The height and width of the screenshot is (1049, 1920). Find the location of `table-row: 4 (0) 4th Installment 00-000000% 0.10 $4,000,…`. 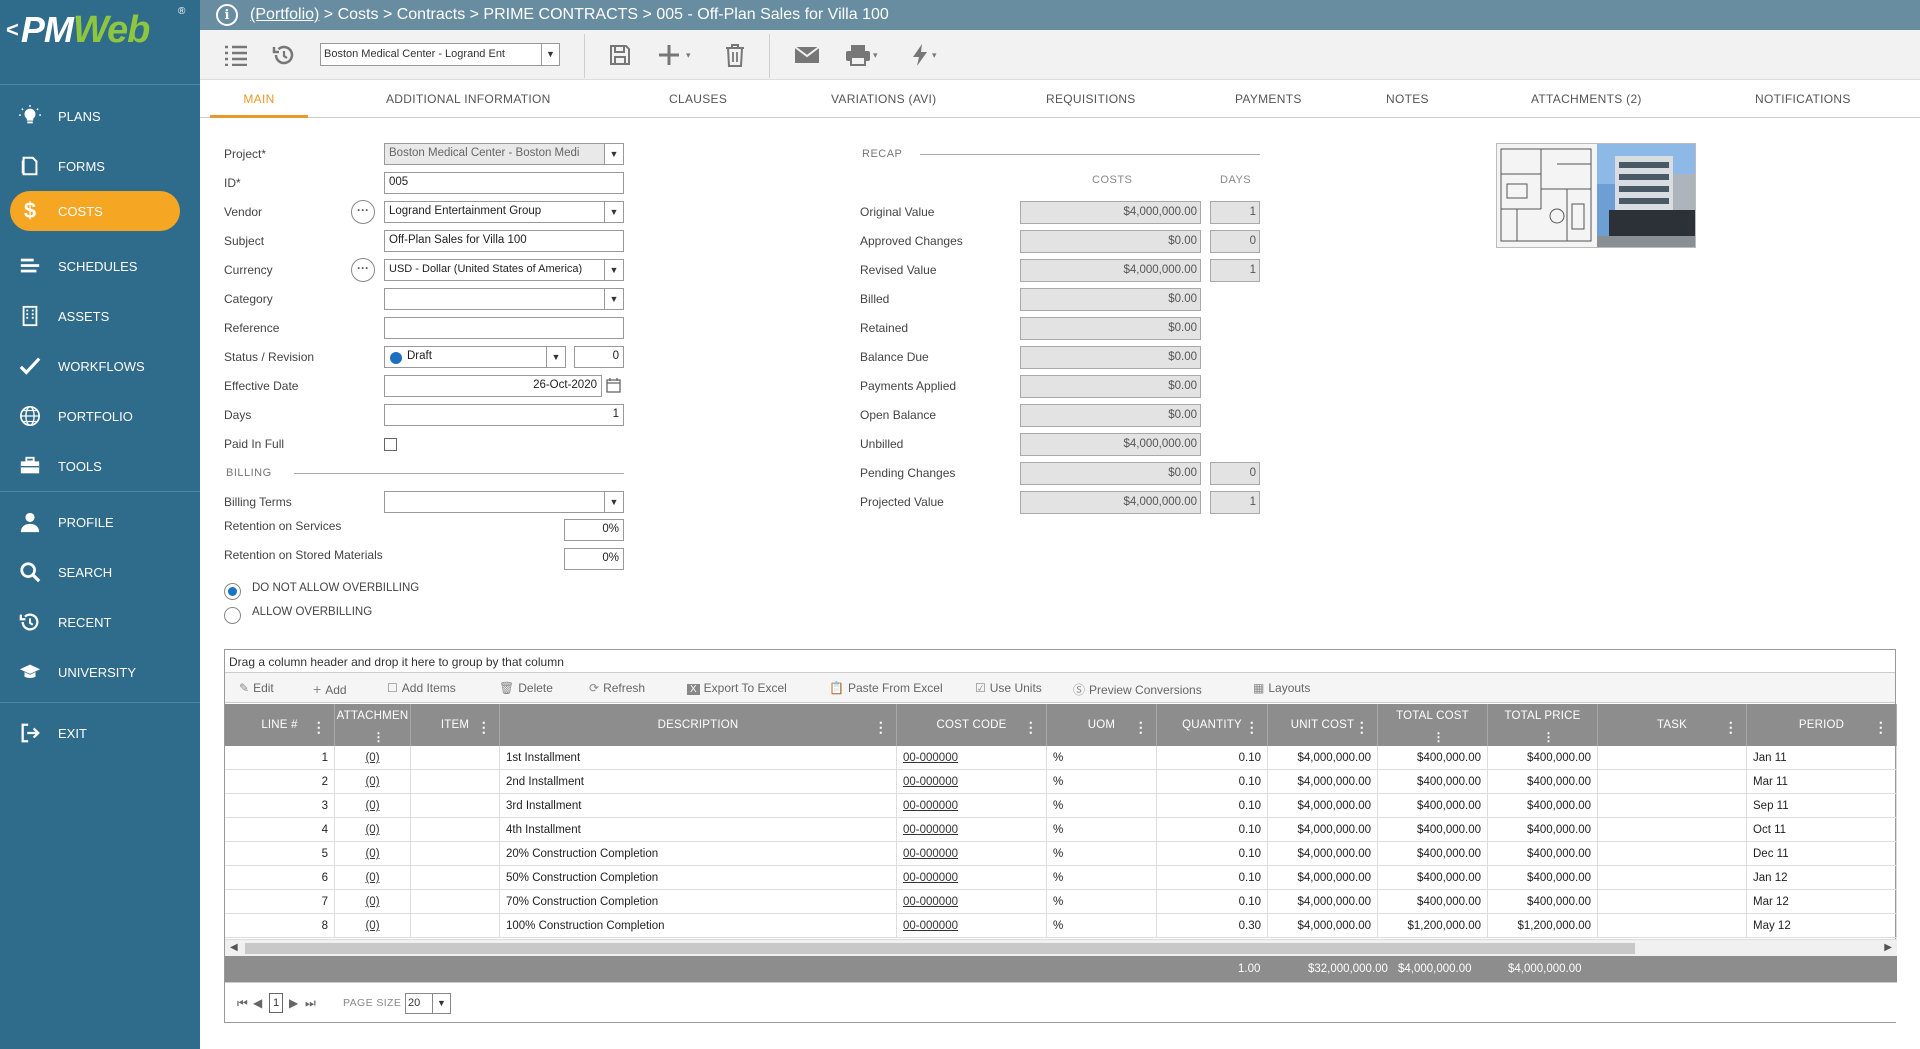

table-row: 4 (0) 4th Installment 00-000000% 0.10 $4,000,… is located at coordinates (1061, 830).